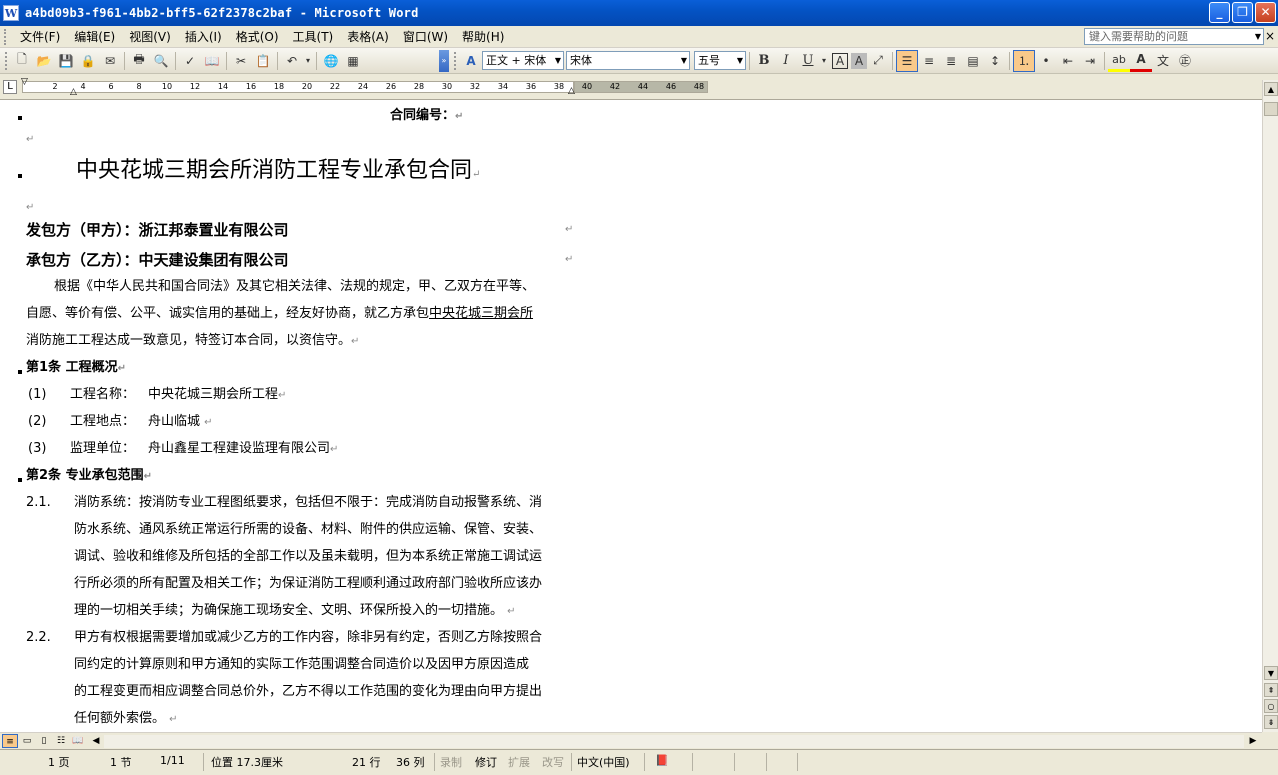 This screenshot has height=775, width=1278. Describe the element at coordinates (192, 341) in the screenshot. I see `intro-line-3: 消防施工工程达成一致意见，特签订本合同，以资信守。↵` at that location.